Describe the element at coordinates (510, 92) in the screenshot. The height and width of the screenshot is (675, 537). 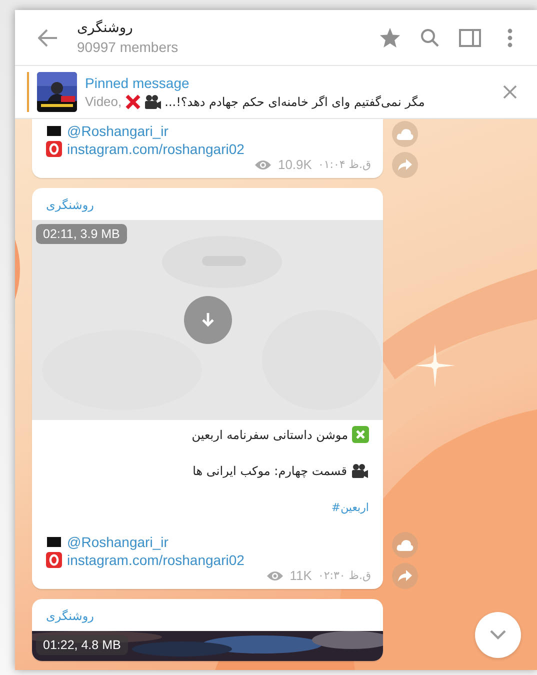
I see `close-icon` at that location.